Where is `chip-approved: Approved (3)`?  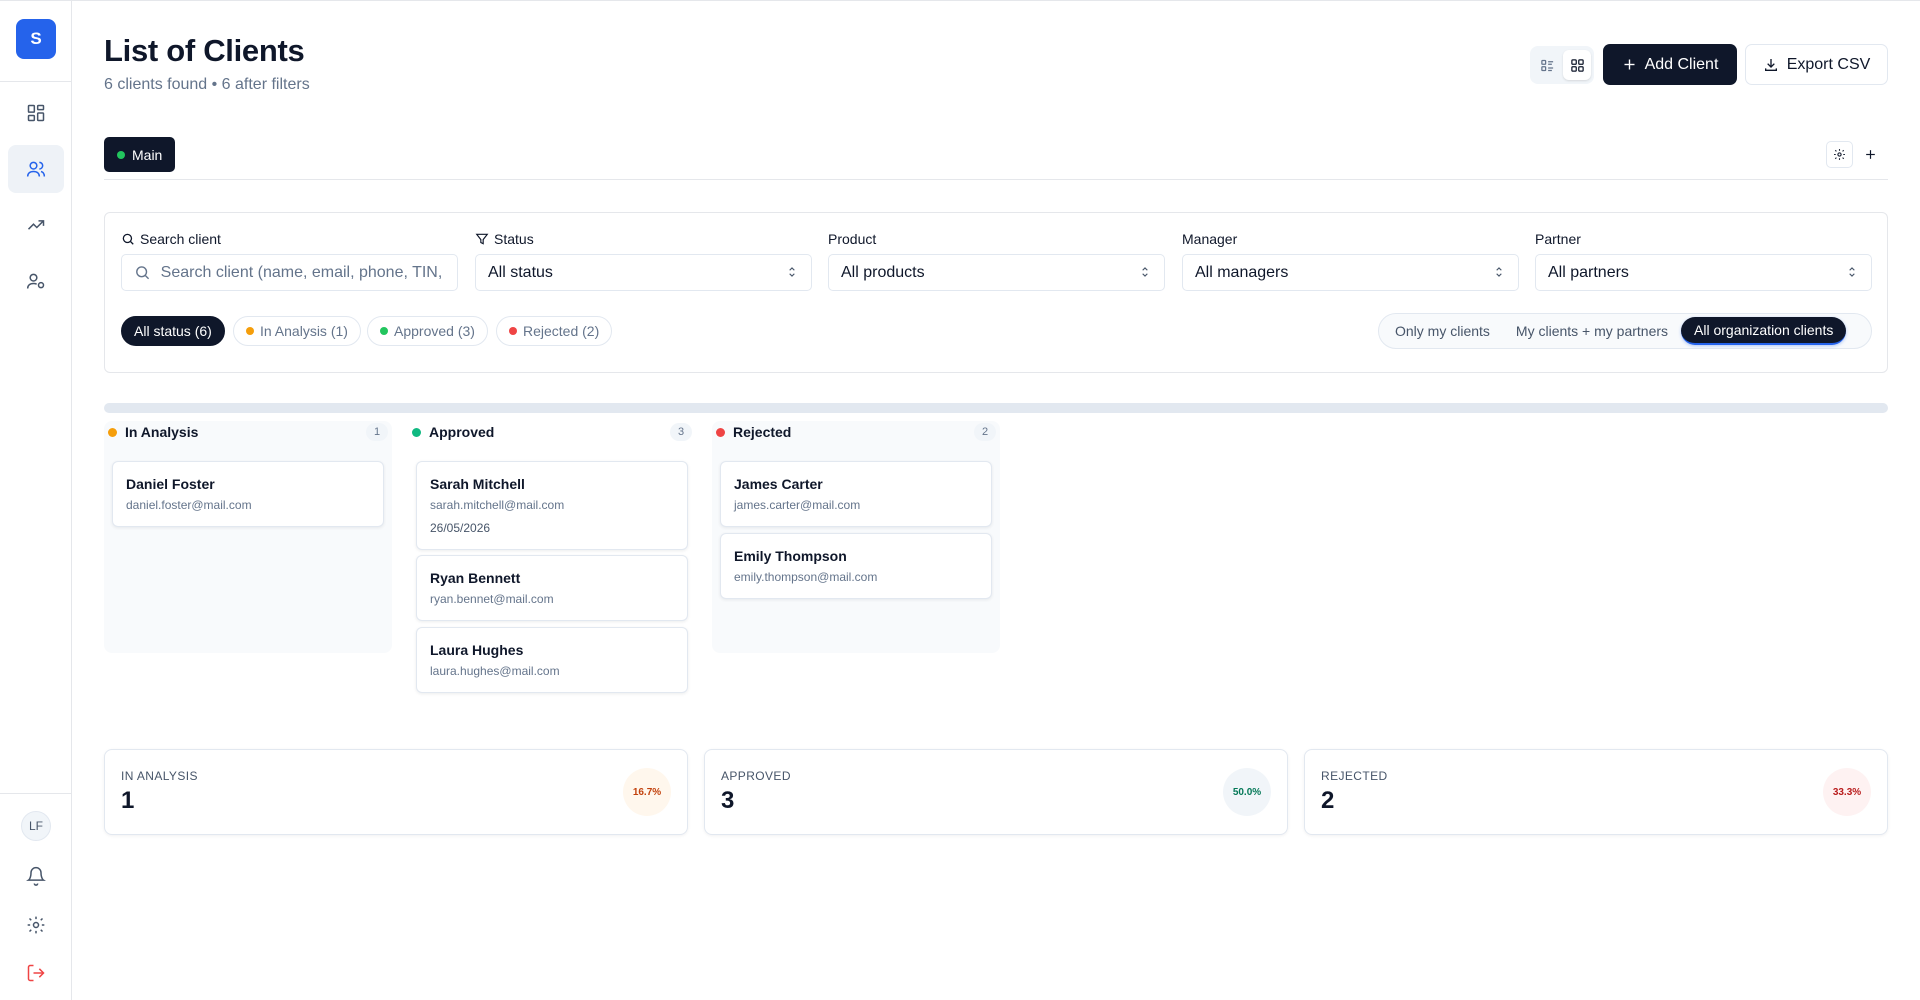
chip-approved: Approved (3) is located at coordinates (427, 331).